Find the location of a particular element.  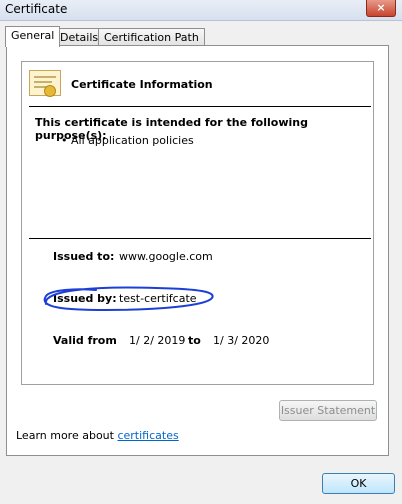

tab-strip: General Details Certification Path is located at coordinates (201, 36).